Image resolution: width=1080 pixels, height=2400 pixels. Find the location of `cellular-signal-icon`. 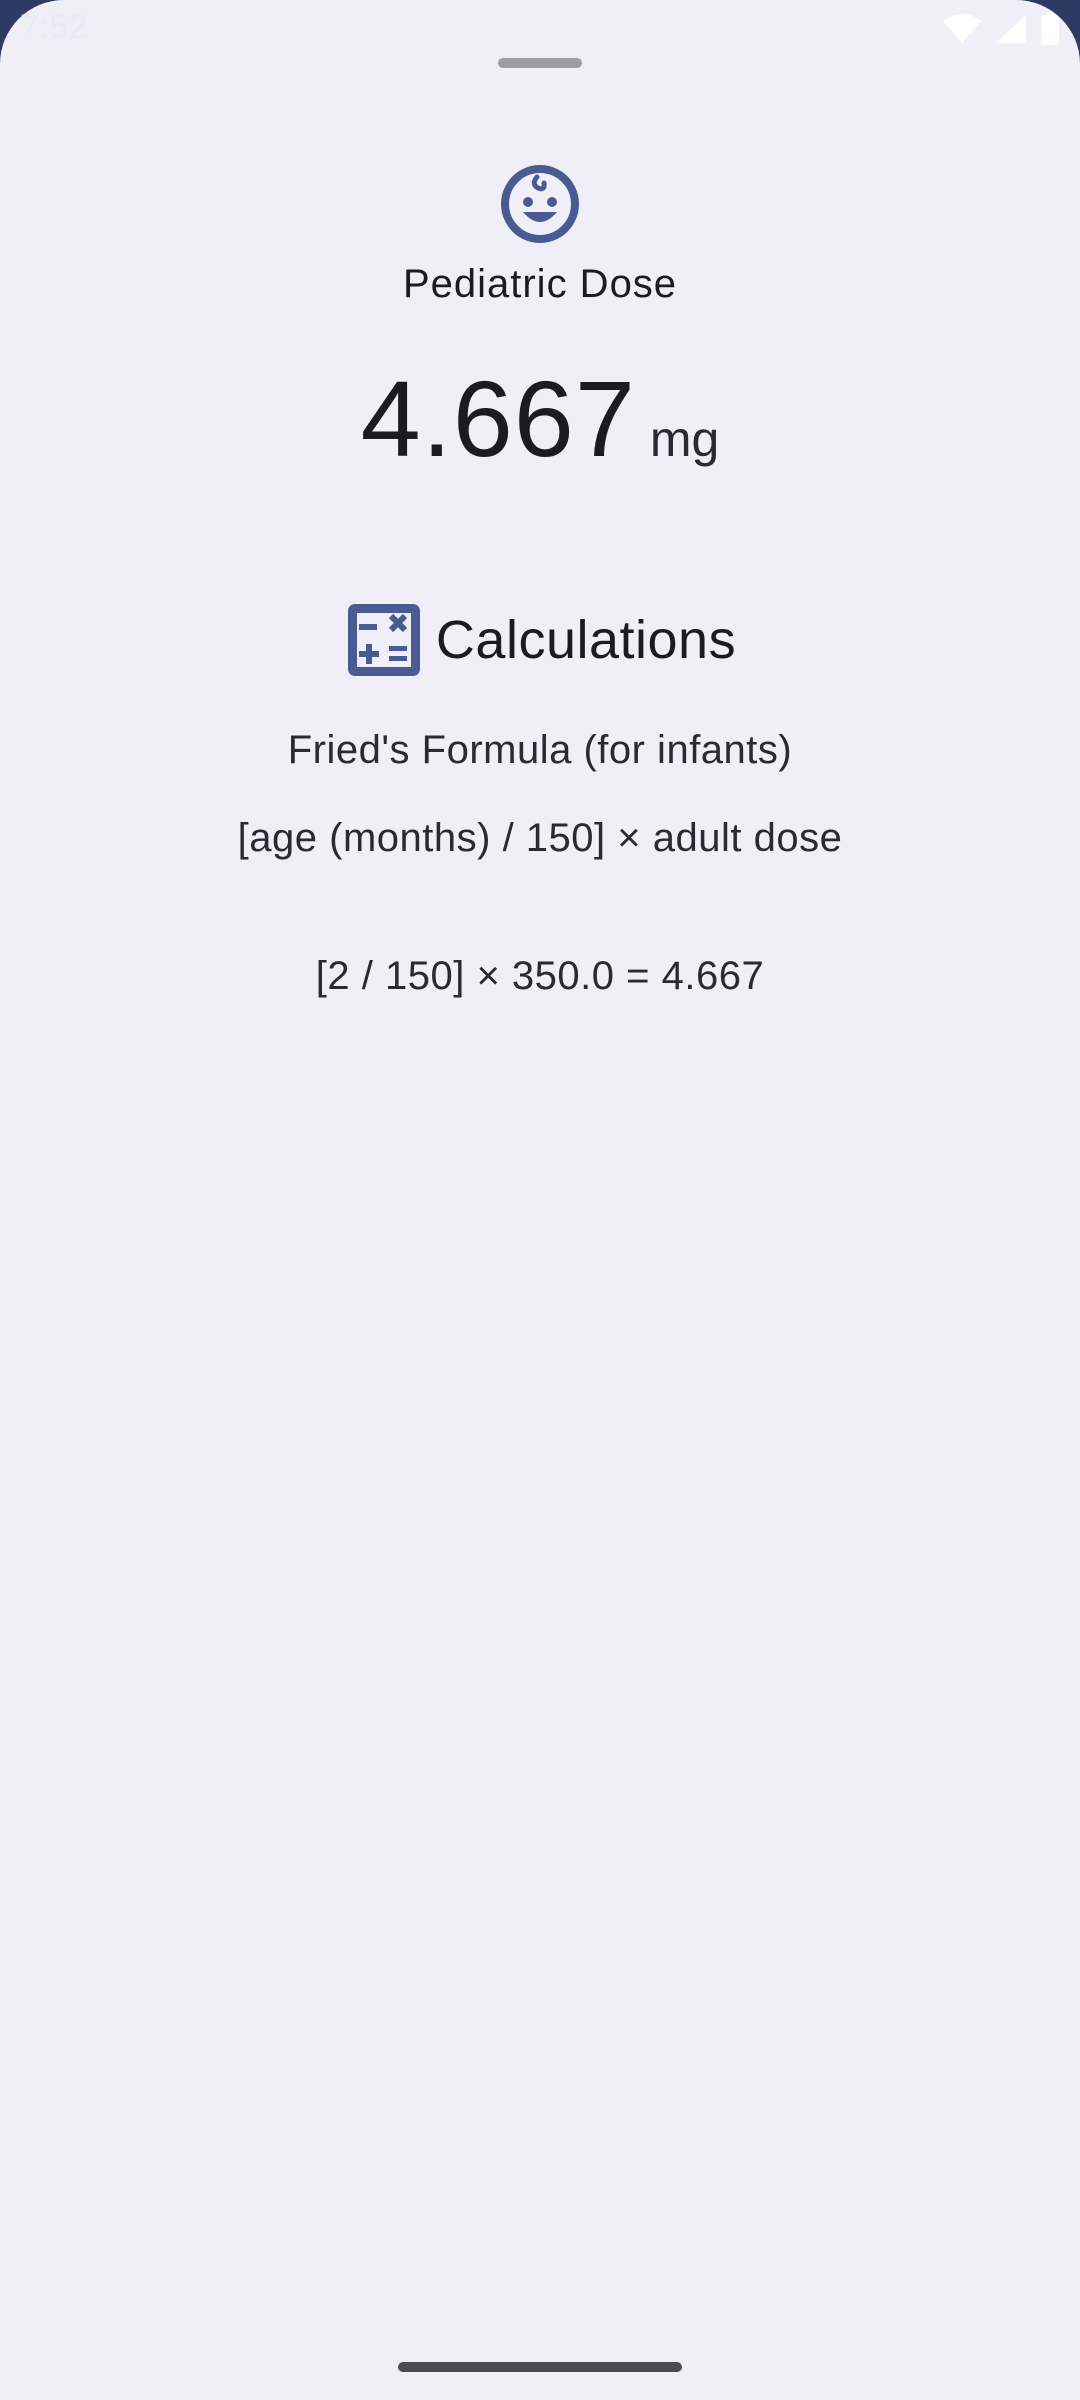

cellular-signal-icon is located at coordinates (1011, 29).